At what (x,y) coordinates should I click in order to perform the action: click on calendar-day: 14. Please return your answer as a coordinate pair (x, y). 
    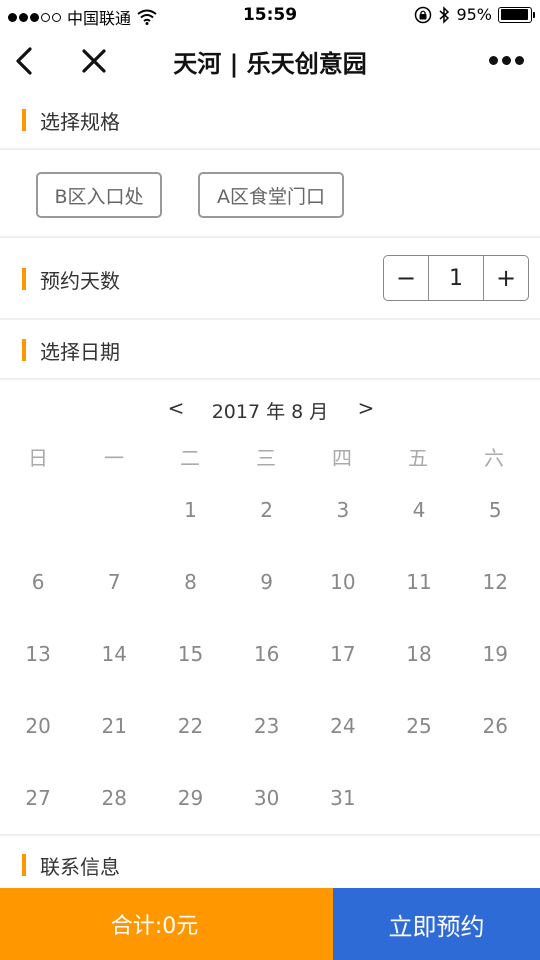
    Looking at the image, I should click on (114, 676).